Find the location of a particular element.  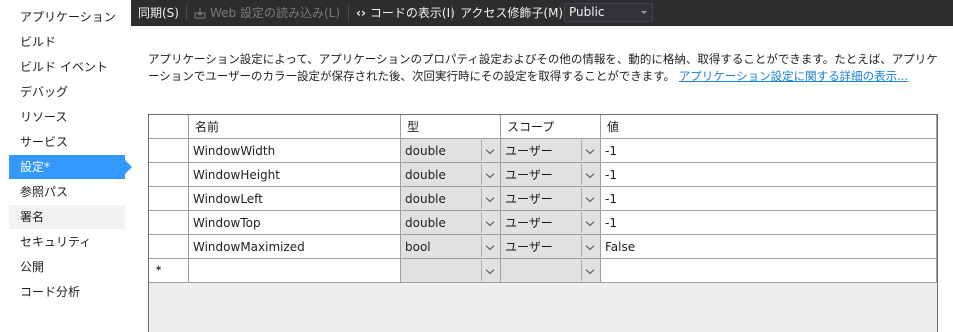

sync-button-label: 同期(S) is located at coordinates (158, 13).